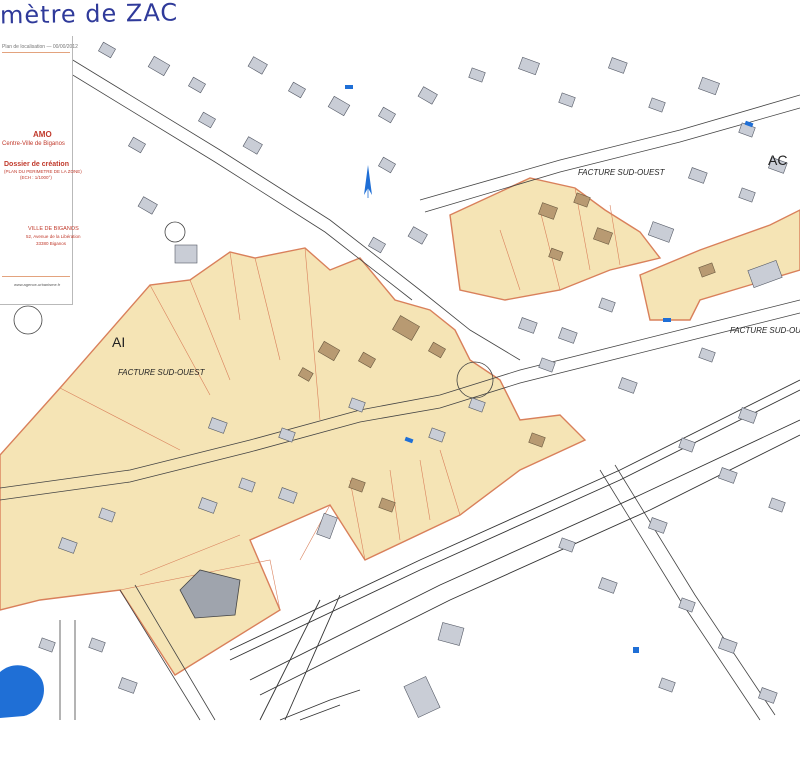  Describe the element at coordinates (37, 284) in the screenshot. I see `legend-website: www.agence-urbanisme.fr` at that location.